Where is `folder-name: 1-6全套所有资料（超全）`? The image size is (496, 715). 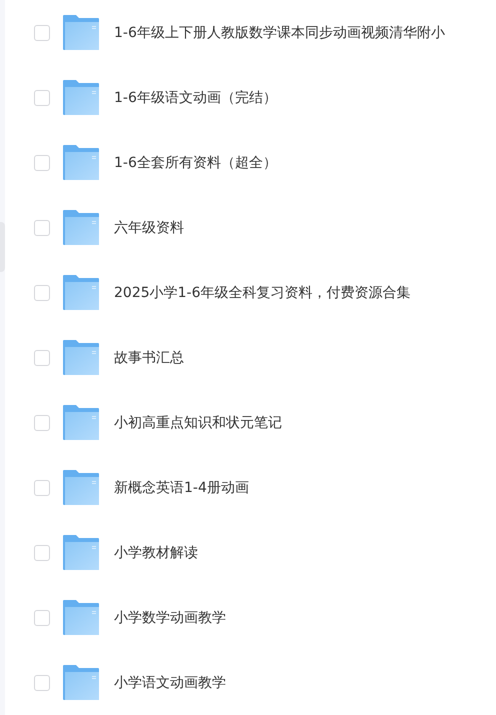
folder-name: 1-6全套所有资料（超全） is located at coordinates (195, 163).